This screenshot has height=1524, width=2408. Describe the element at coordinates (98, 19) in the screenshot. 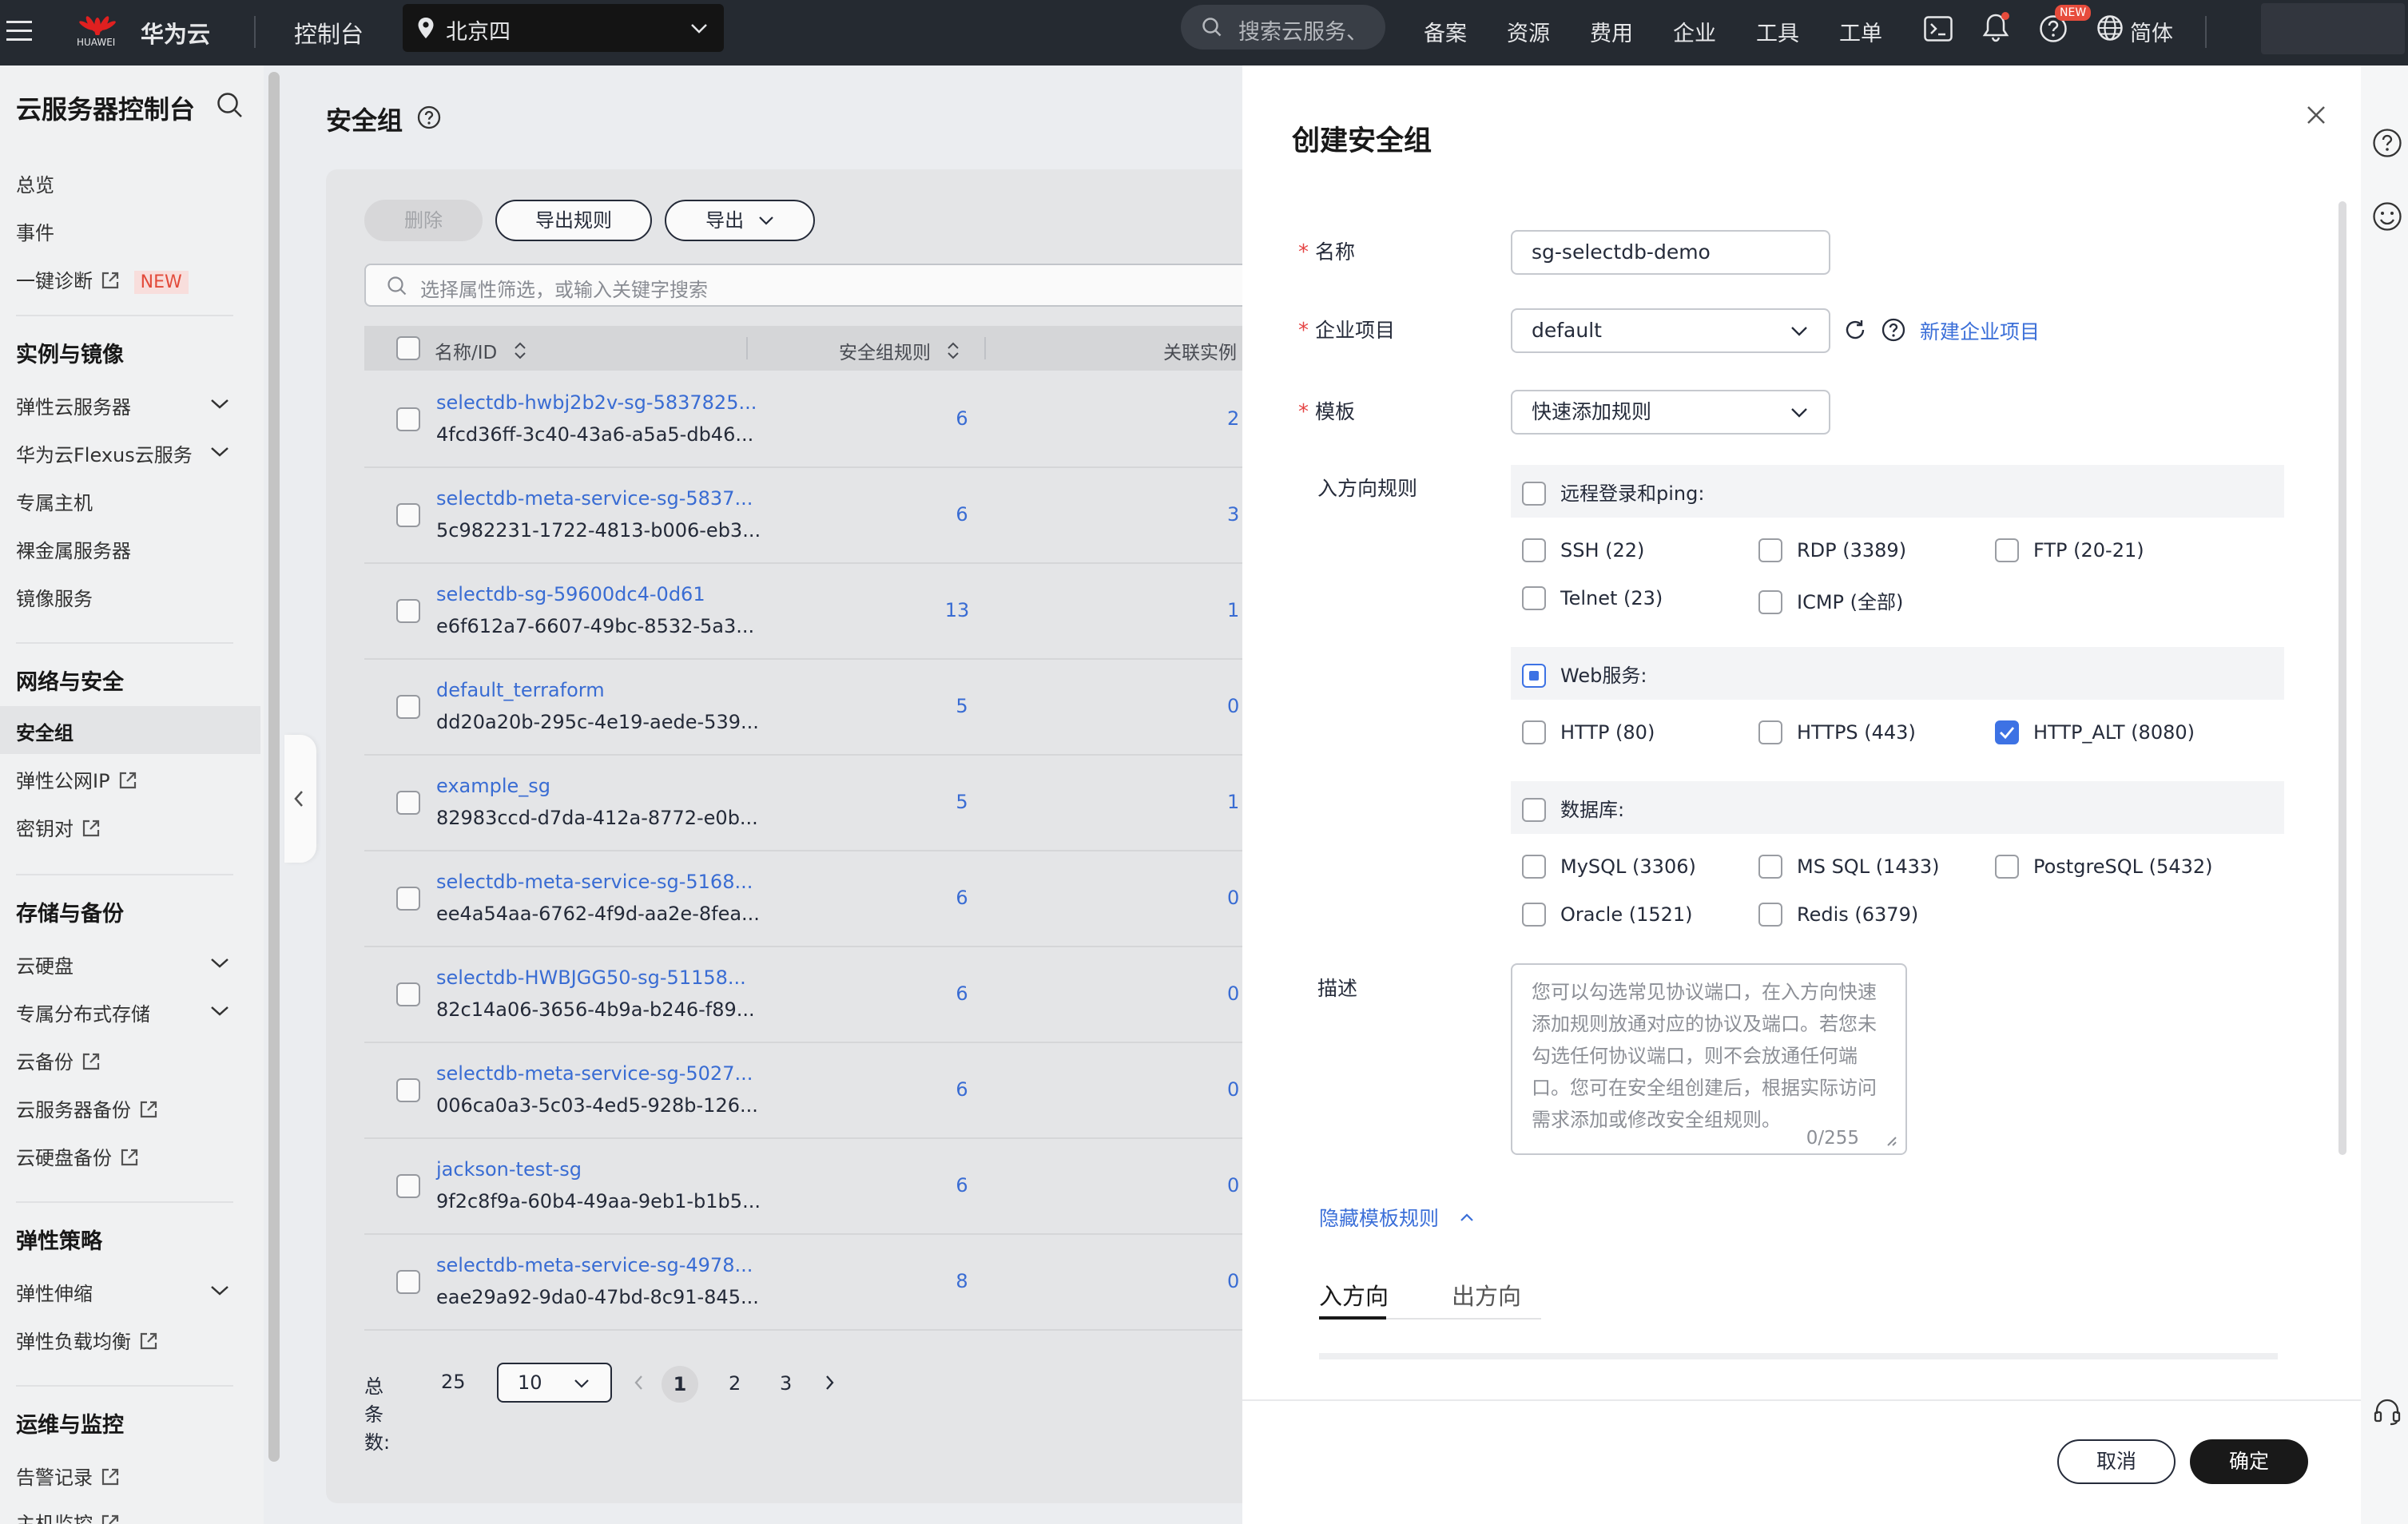

I see `huawei-logo-icon` at that location.